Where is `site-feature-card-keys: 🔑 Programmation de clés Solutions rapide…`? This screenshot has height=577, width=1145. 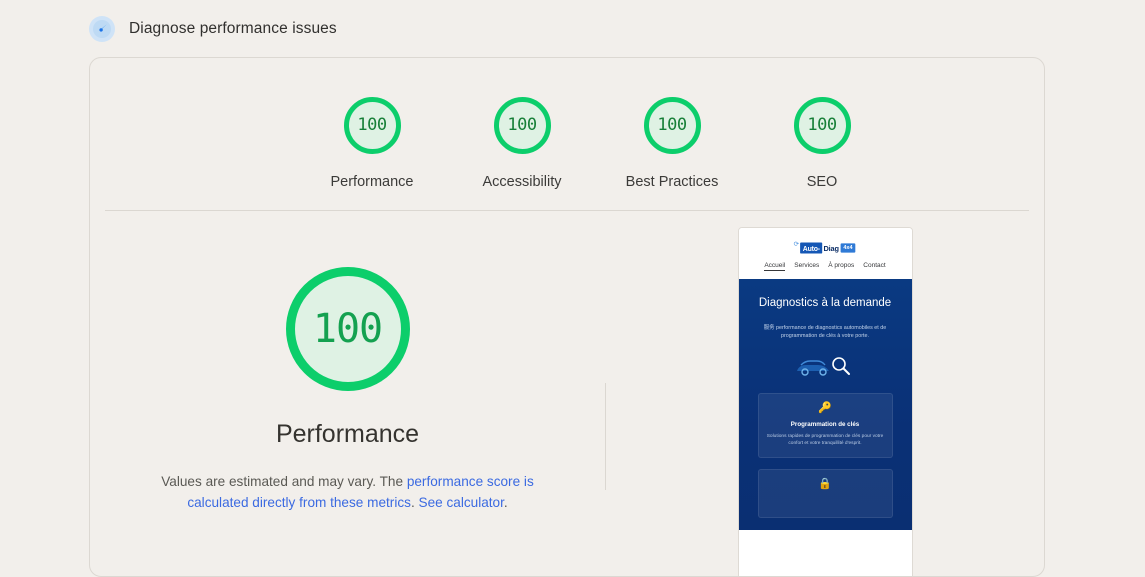 site-feature-card-keys: 🔑 Programmation de clés Solutions rapide… is located at coordinates (825, 425).